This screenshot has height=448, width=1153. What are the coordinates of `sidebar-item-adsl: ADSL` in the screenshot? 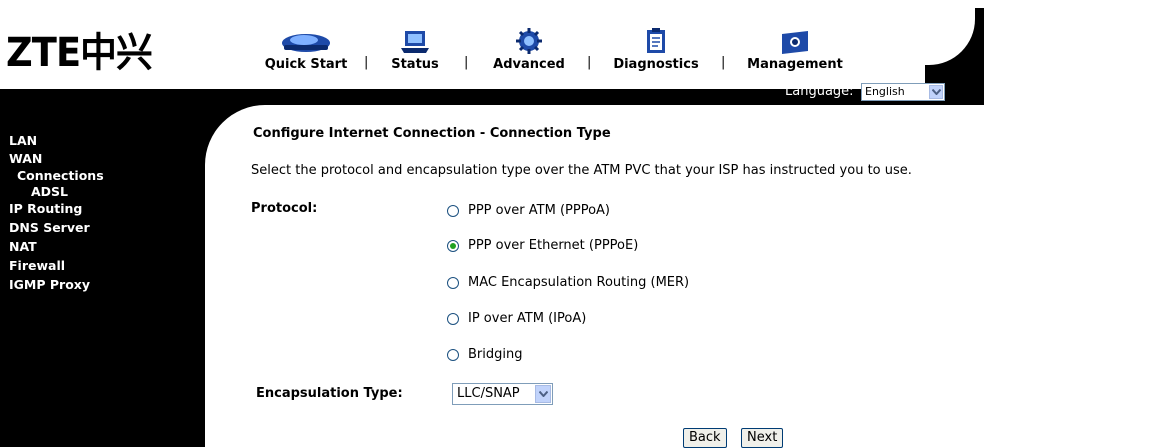 It's located at (56, 191).